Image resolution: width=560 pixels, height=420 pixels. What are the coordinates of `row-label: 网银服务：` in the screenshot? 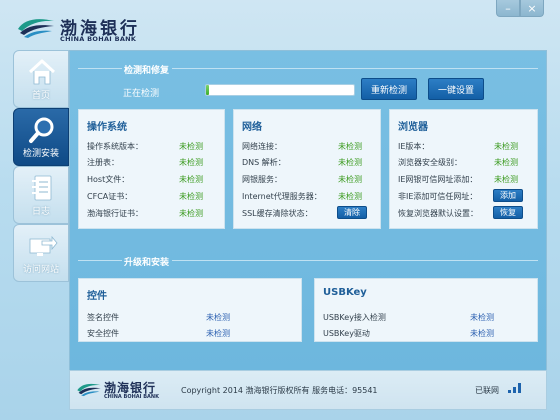 It's located at (262, 179).